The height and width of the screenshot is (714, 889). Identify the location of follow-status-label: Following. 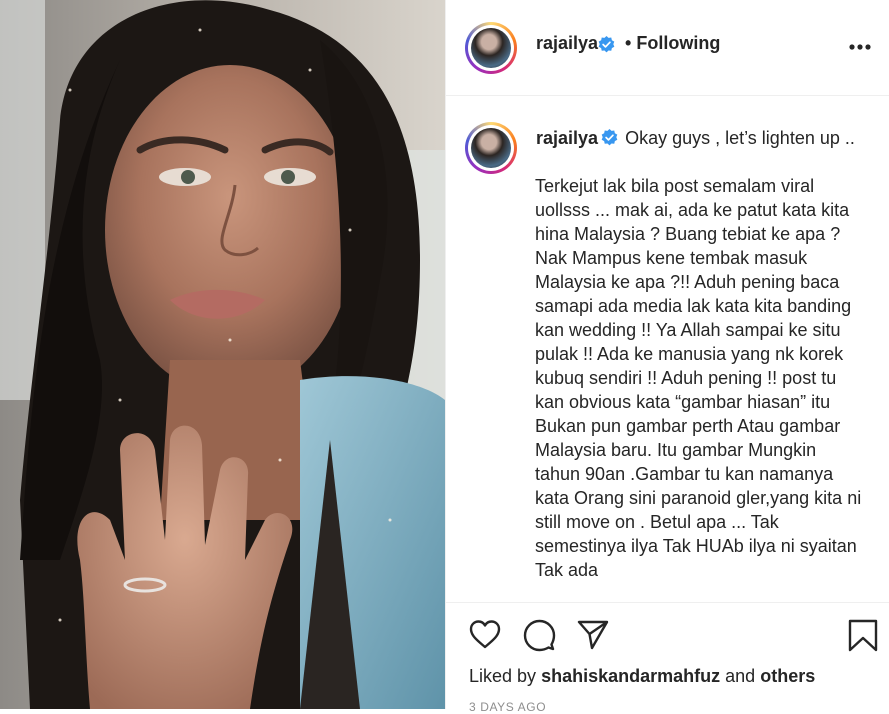
(678, 43).